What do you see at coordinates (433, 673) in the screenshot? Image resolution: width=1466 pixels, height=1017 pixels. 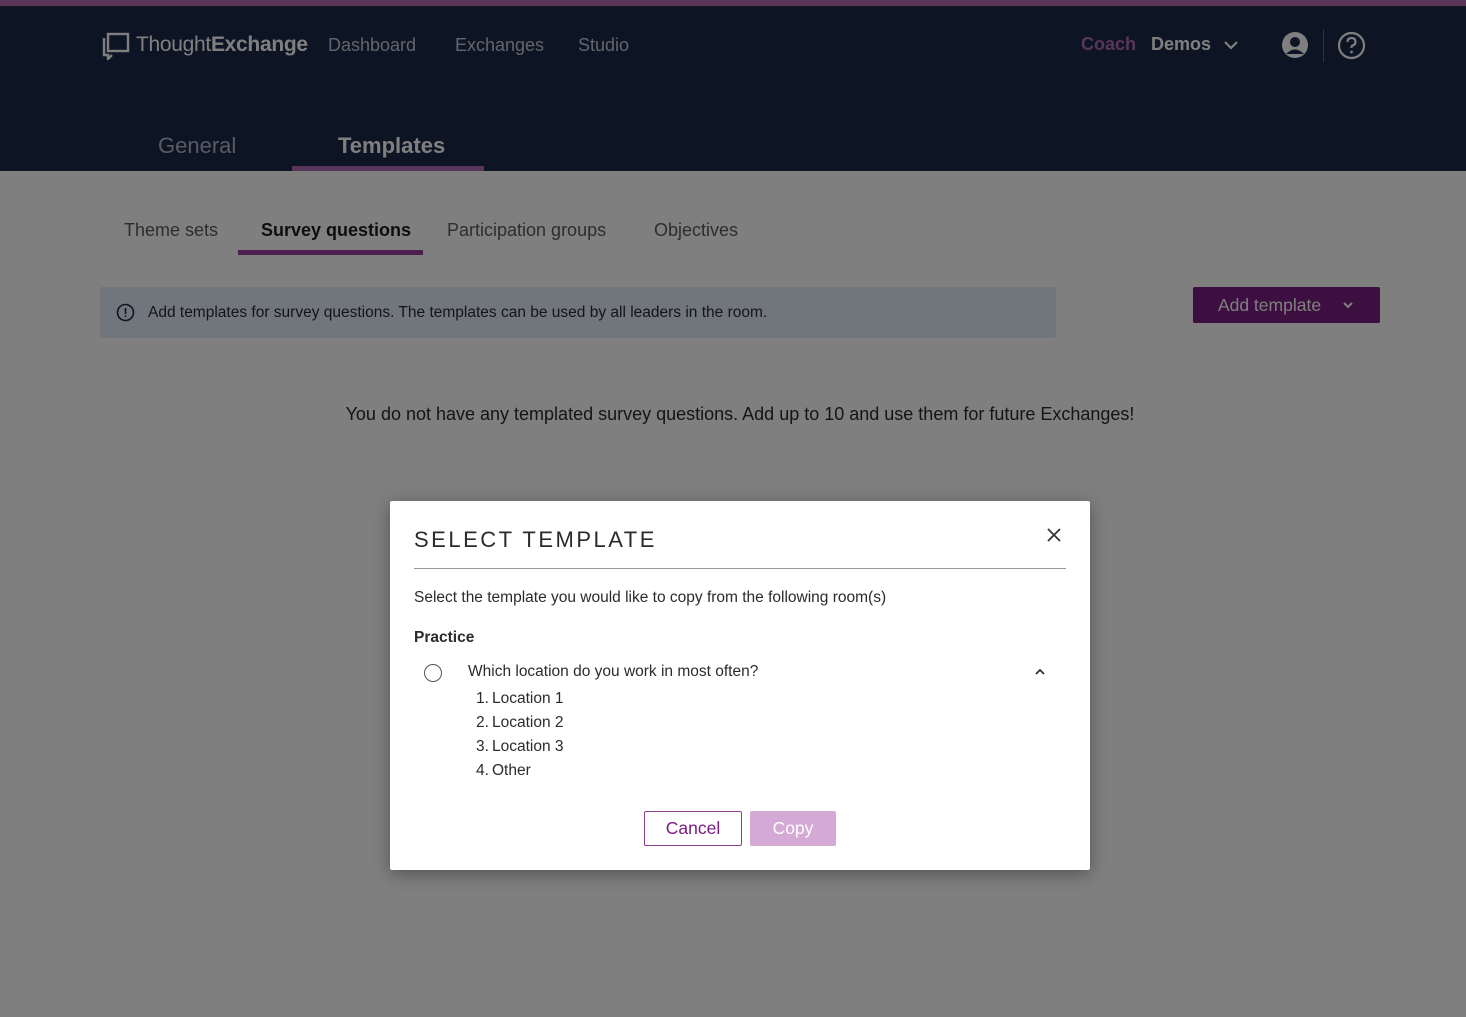 I see `template-radio` at bounding box center [433, 673].